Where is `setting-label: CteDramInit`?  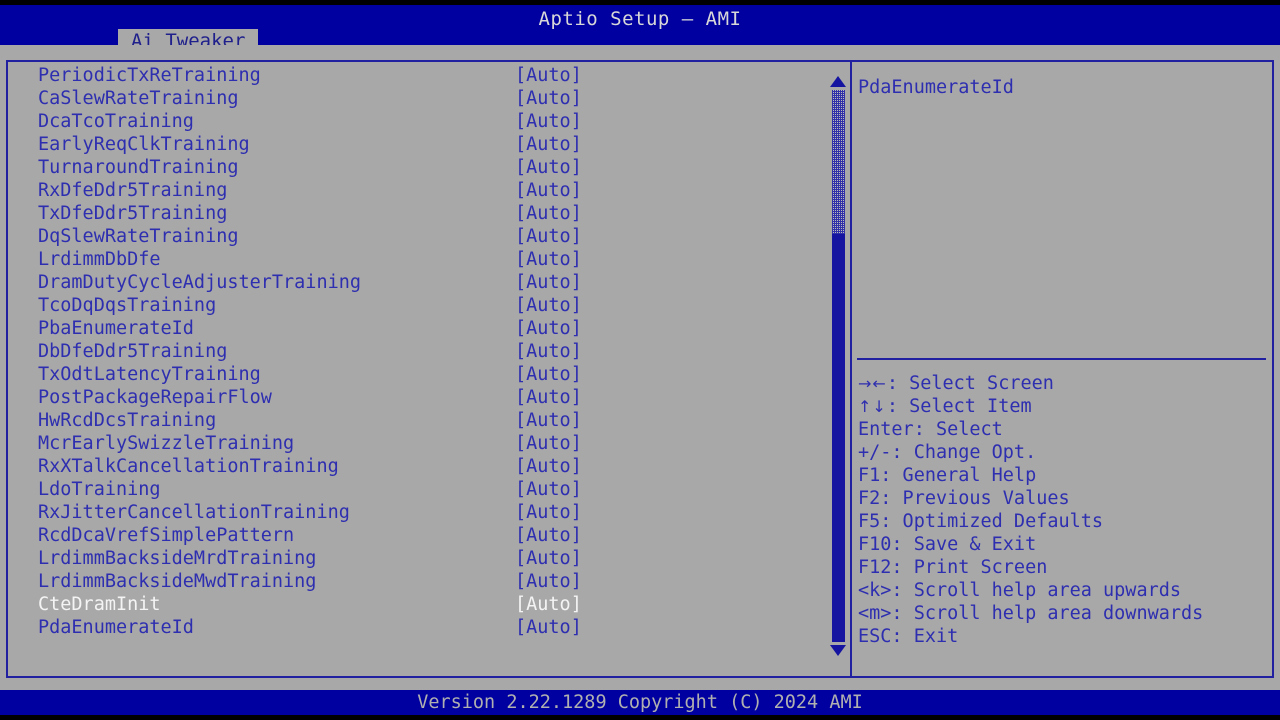 setting-label: CteDramInit is located at coordinates (99, 604).